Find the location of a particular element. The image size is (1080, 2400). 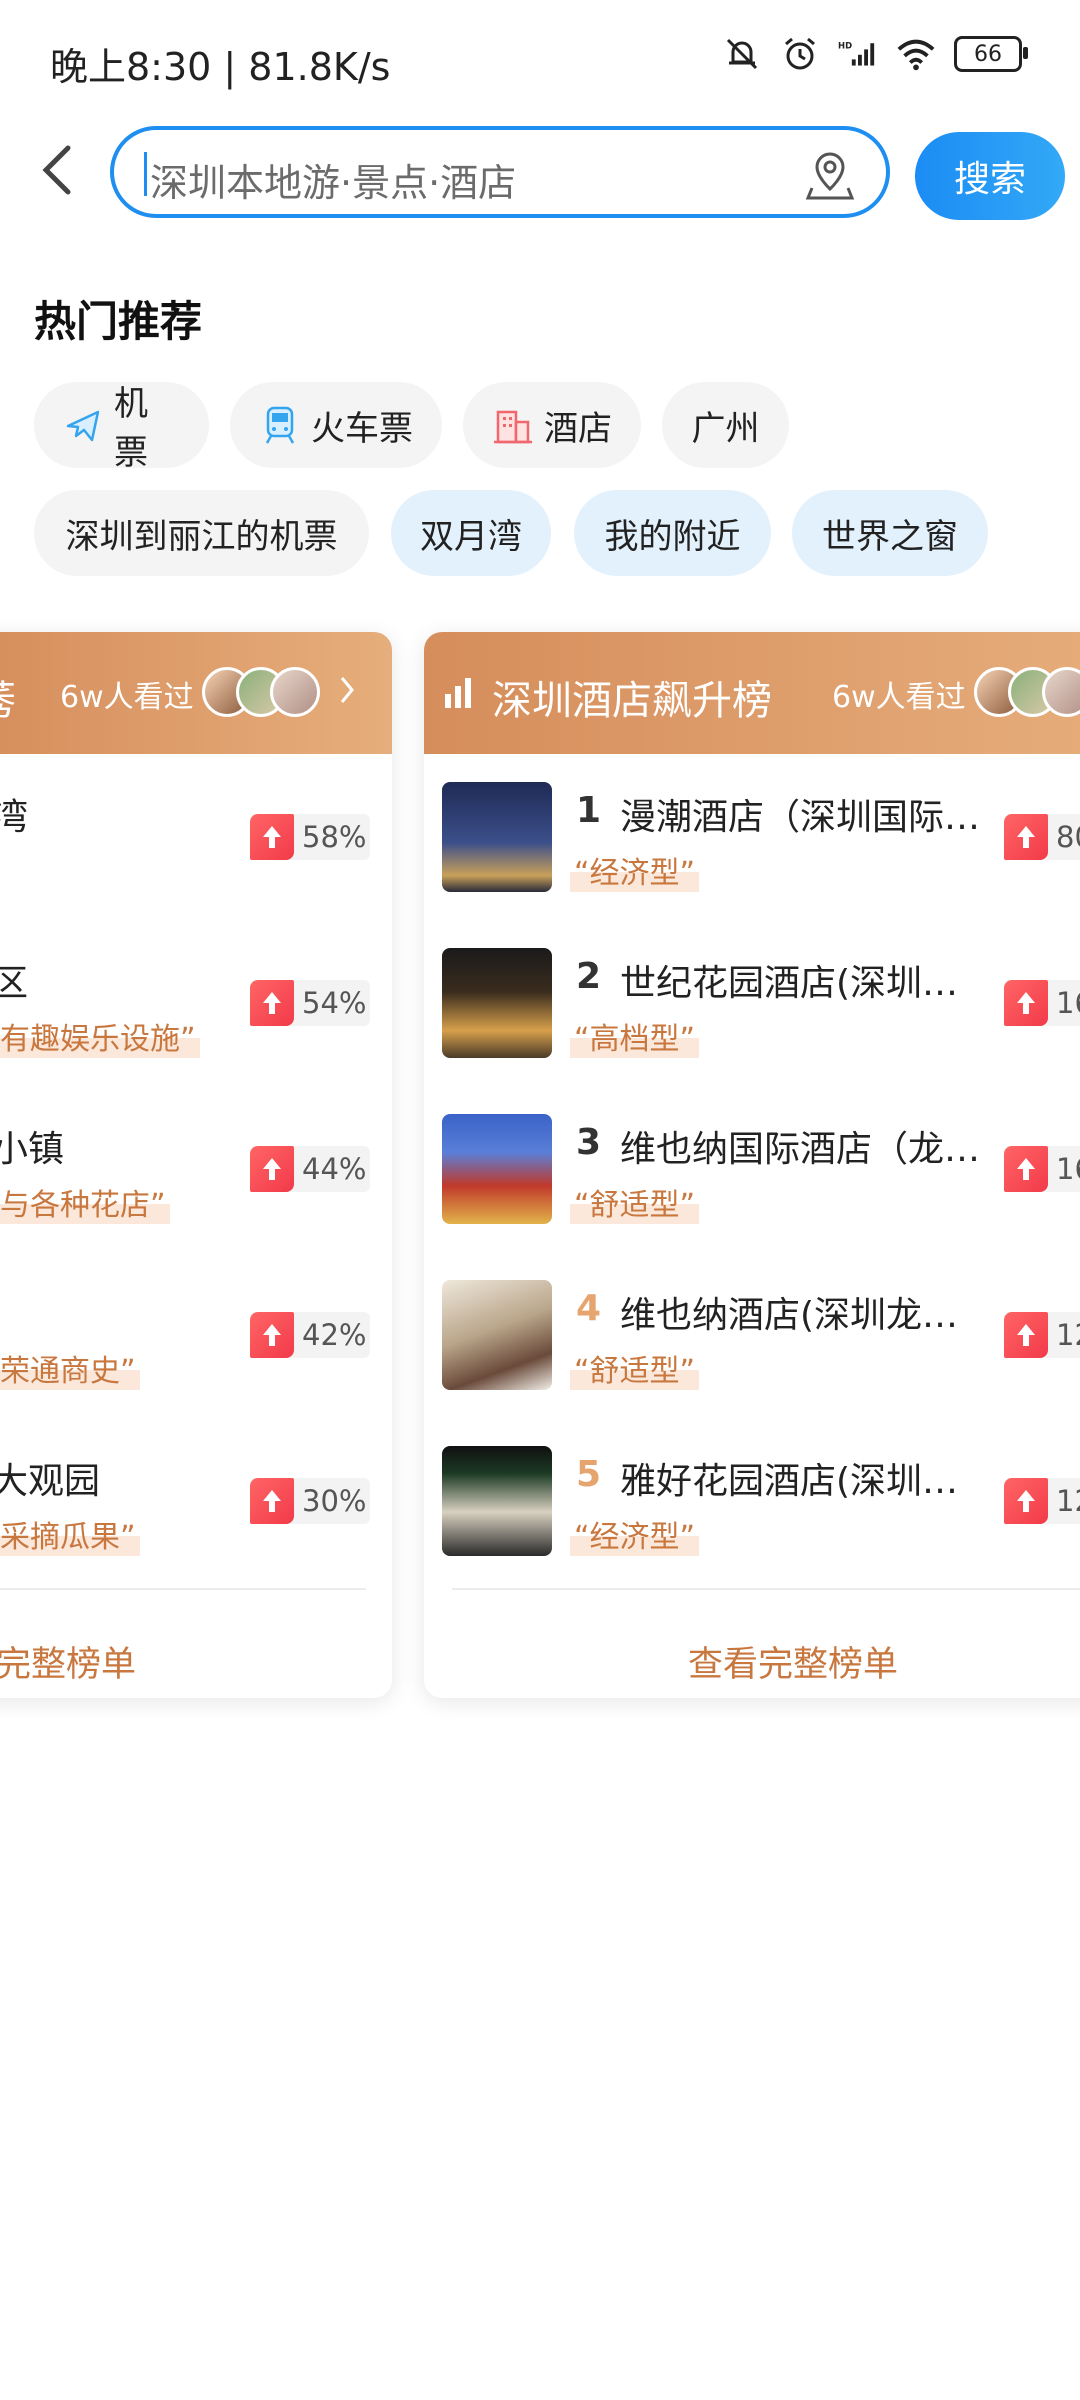

card-header: 深圳酒店飙升榜 6w人看过 is located at coordinates (752, 693).